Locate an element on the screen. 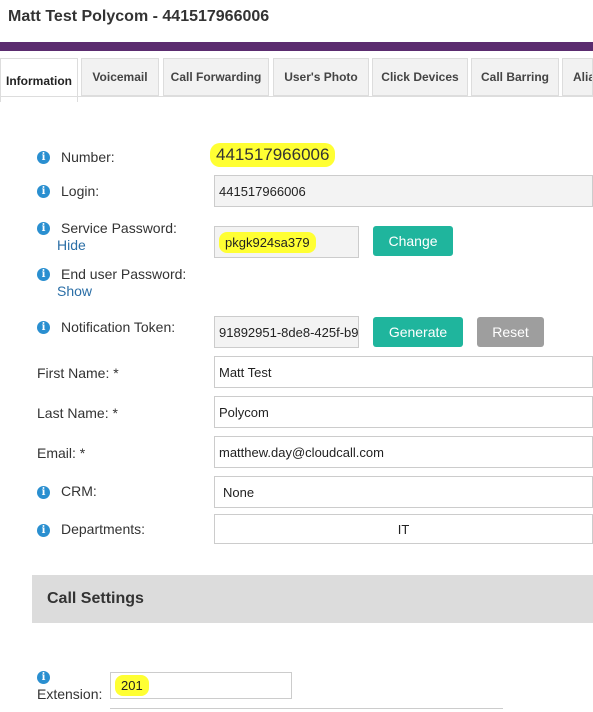  notification-token-field: 91892951-8de8-425f-b9e is located at coordinates (286, 332).